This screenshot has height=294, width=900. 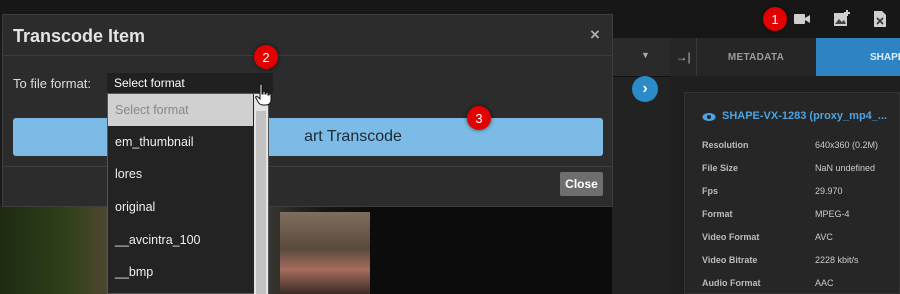 I want to click on meta-value-resolution: 640x360 (0.2M), so click(x=847, y=145).